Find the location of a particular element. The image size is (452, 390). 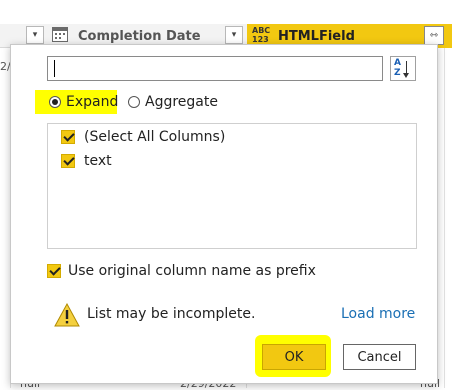

calendar-icon is located at coordinates (60, 34).